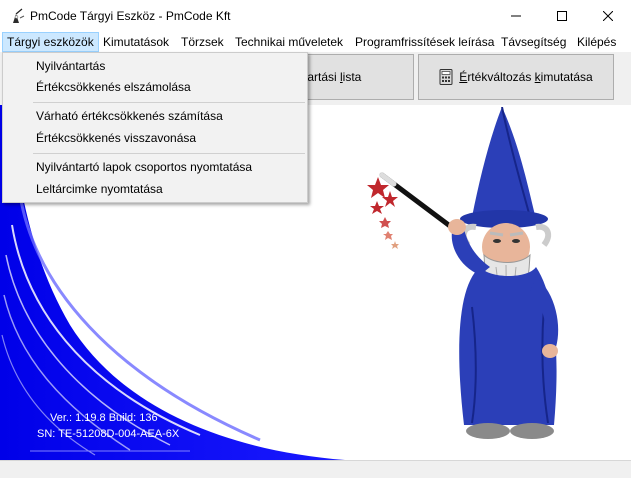  Describe the element at coordinates (70, 66) in the screenshot. I see `menu-item-nyilvantartas: Nyilvántartás` at that location.